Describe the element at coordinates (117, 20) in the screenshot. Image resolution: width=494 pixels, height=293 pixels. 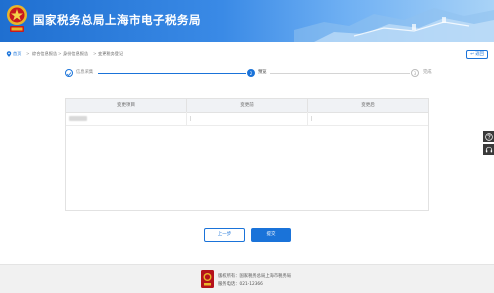
I see `site-title: 国家税务总局上海市电子税务局` at that location.